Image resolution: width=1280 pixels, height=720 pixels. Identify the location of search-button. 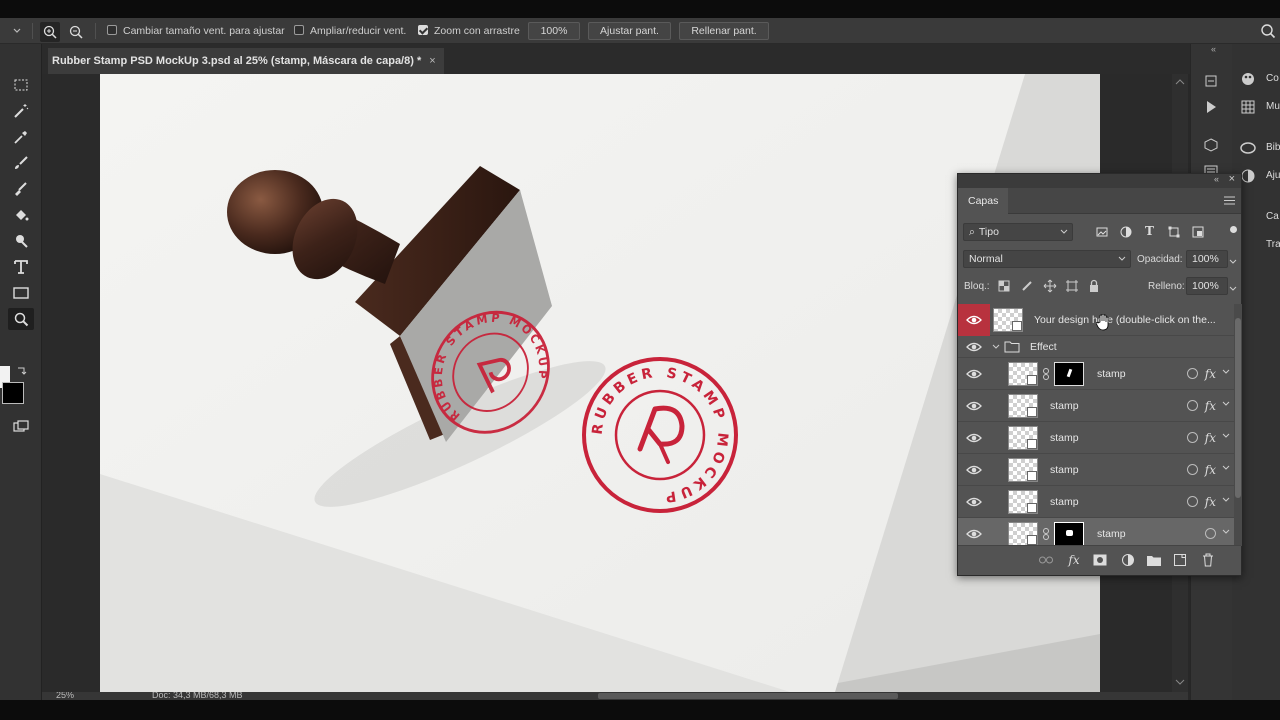
(1268, 31).